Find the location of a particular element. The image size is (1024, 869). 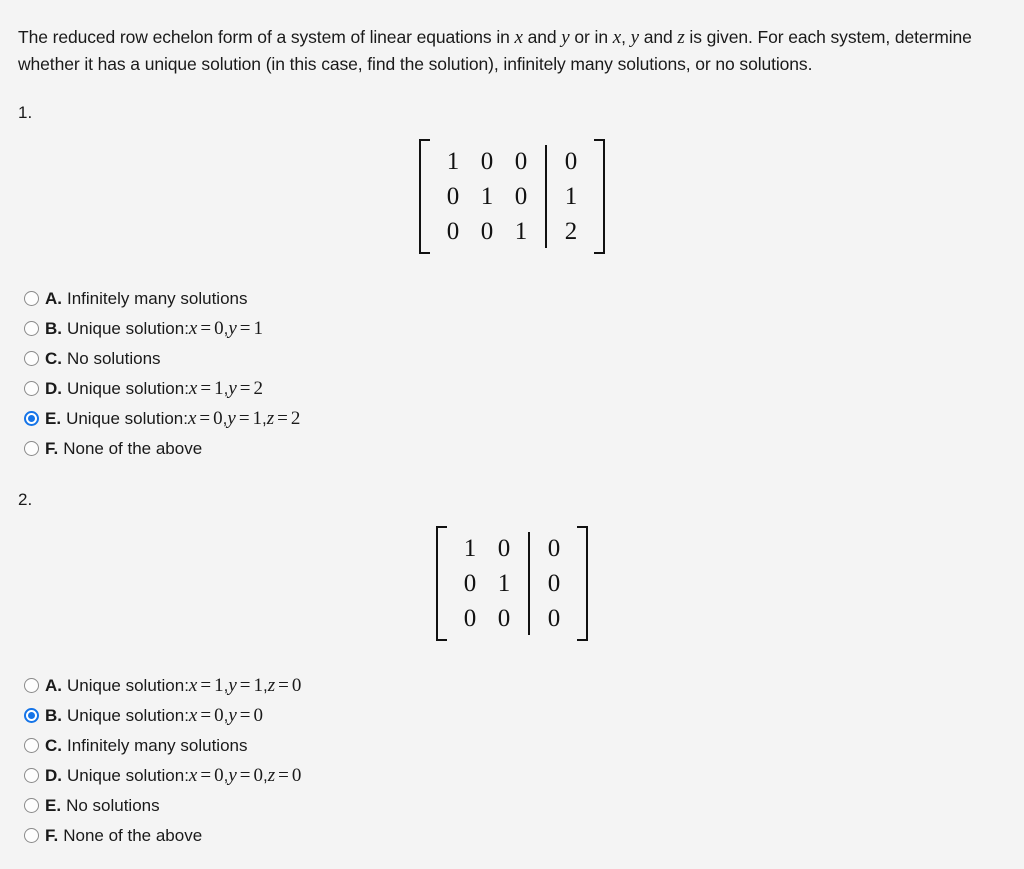

coefficient-columns-2: 100010 is located at coordinates (487, 583).